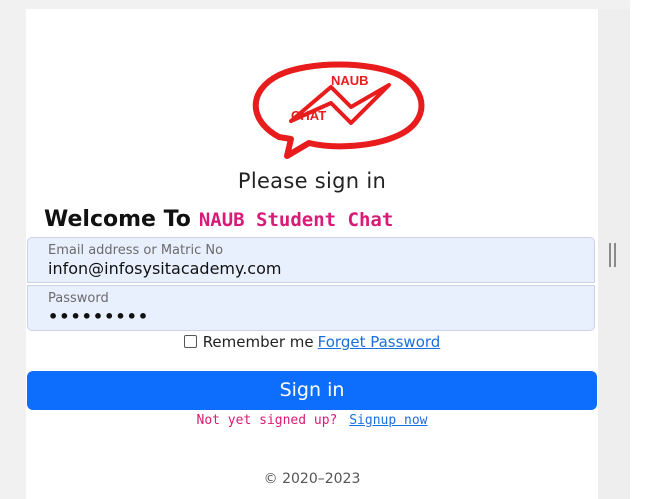  I want to click on resize-handle-icon, so click(612, 255).